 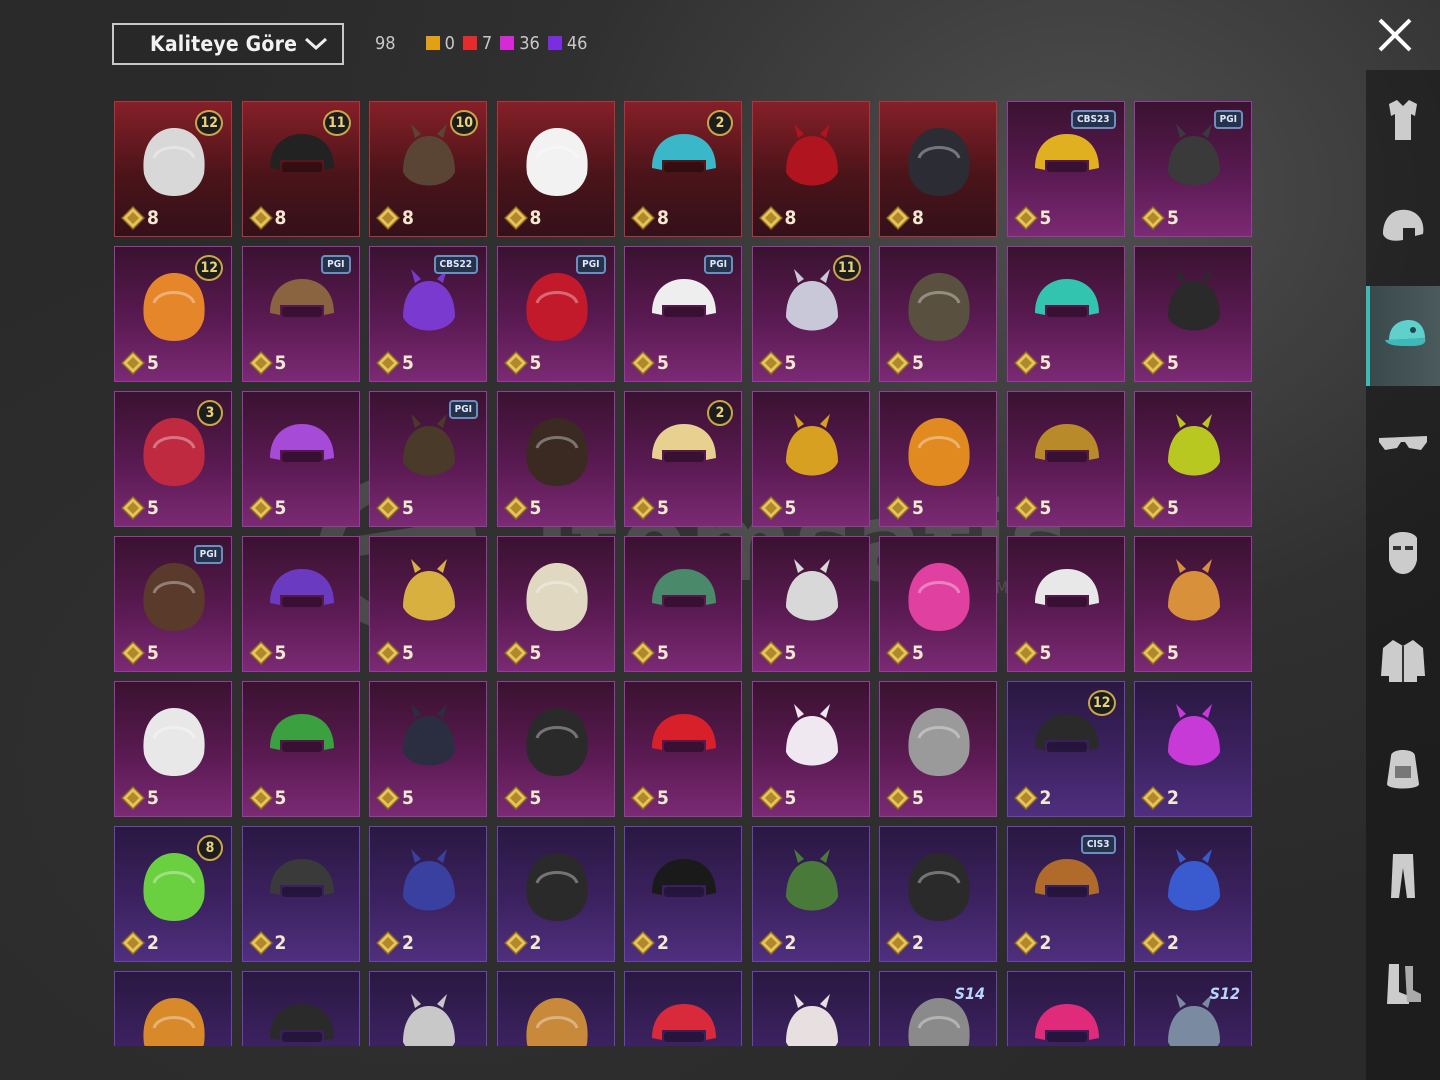 What do you see at coordinates (1403, 552) in the screenshot?
I see `sidebar-tab-mask` at bounding box center [1403, 552].